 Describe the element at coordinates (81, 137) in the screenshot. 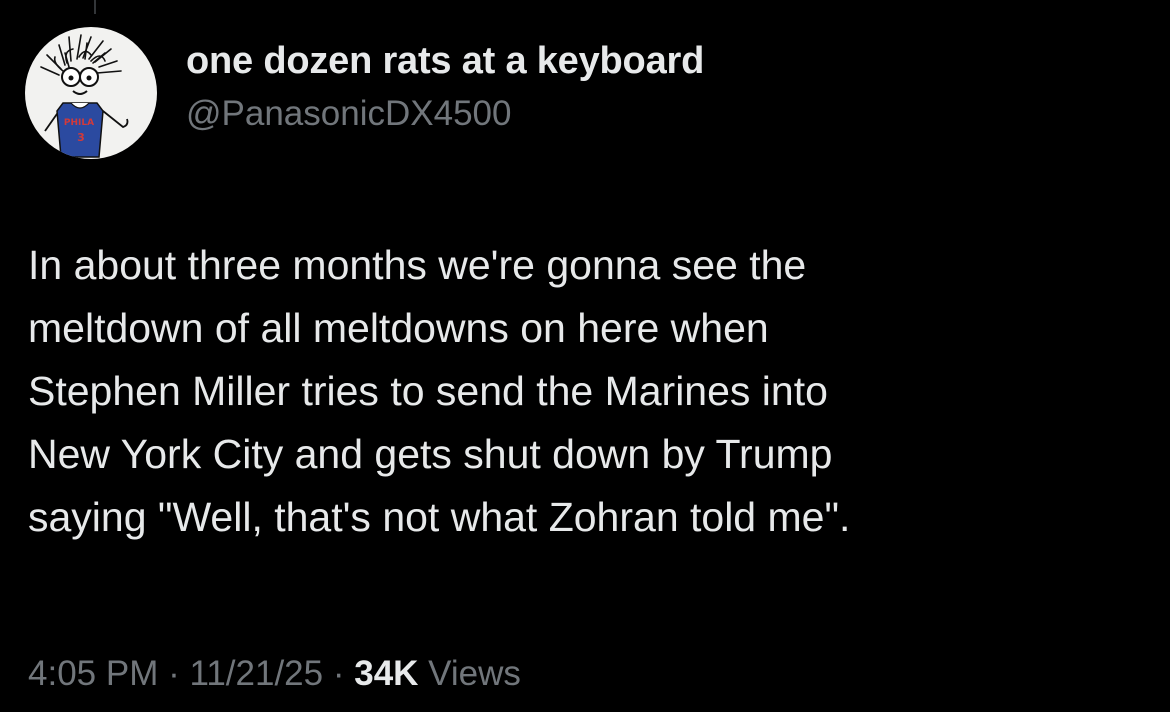

I see `jersey-number: 3` at that location.